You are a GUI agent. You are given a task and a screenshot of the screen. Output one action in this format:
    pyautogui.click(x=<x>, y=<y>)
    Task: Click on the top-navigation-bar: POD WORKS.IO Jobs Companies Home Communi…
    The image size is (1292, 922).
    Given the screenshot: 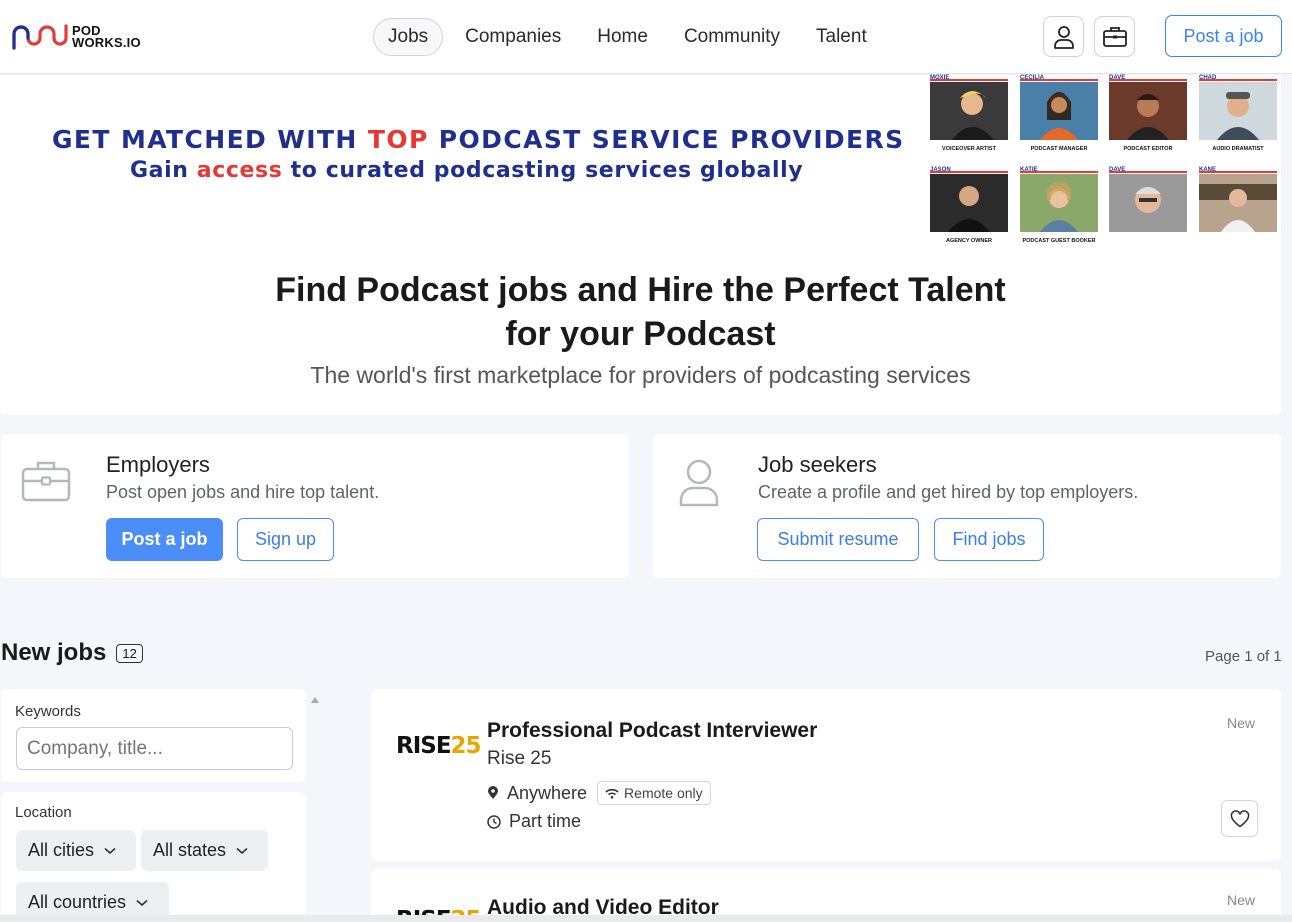 What is the action you would take?
    pyautogui.click(x=646, y=37)
    